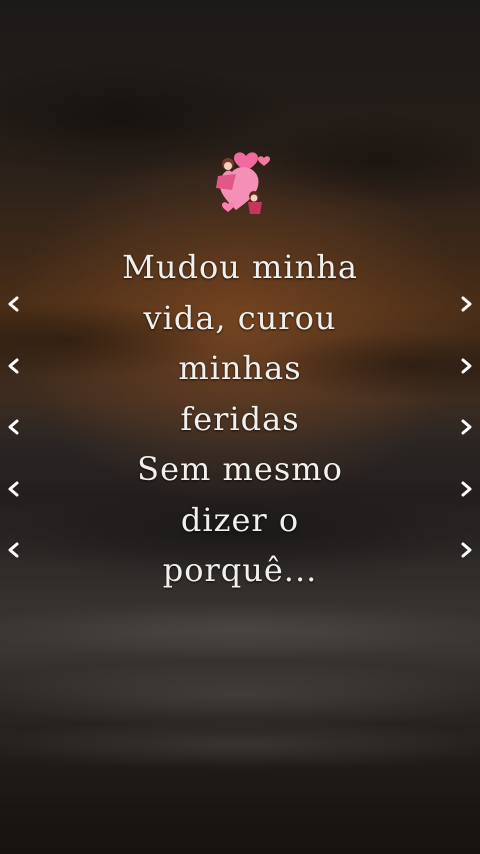 Image resolution: width=480 pixels, height=854 pixels. I want to click on lyrics-line: vida, curou, so click(240, 317).